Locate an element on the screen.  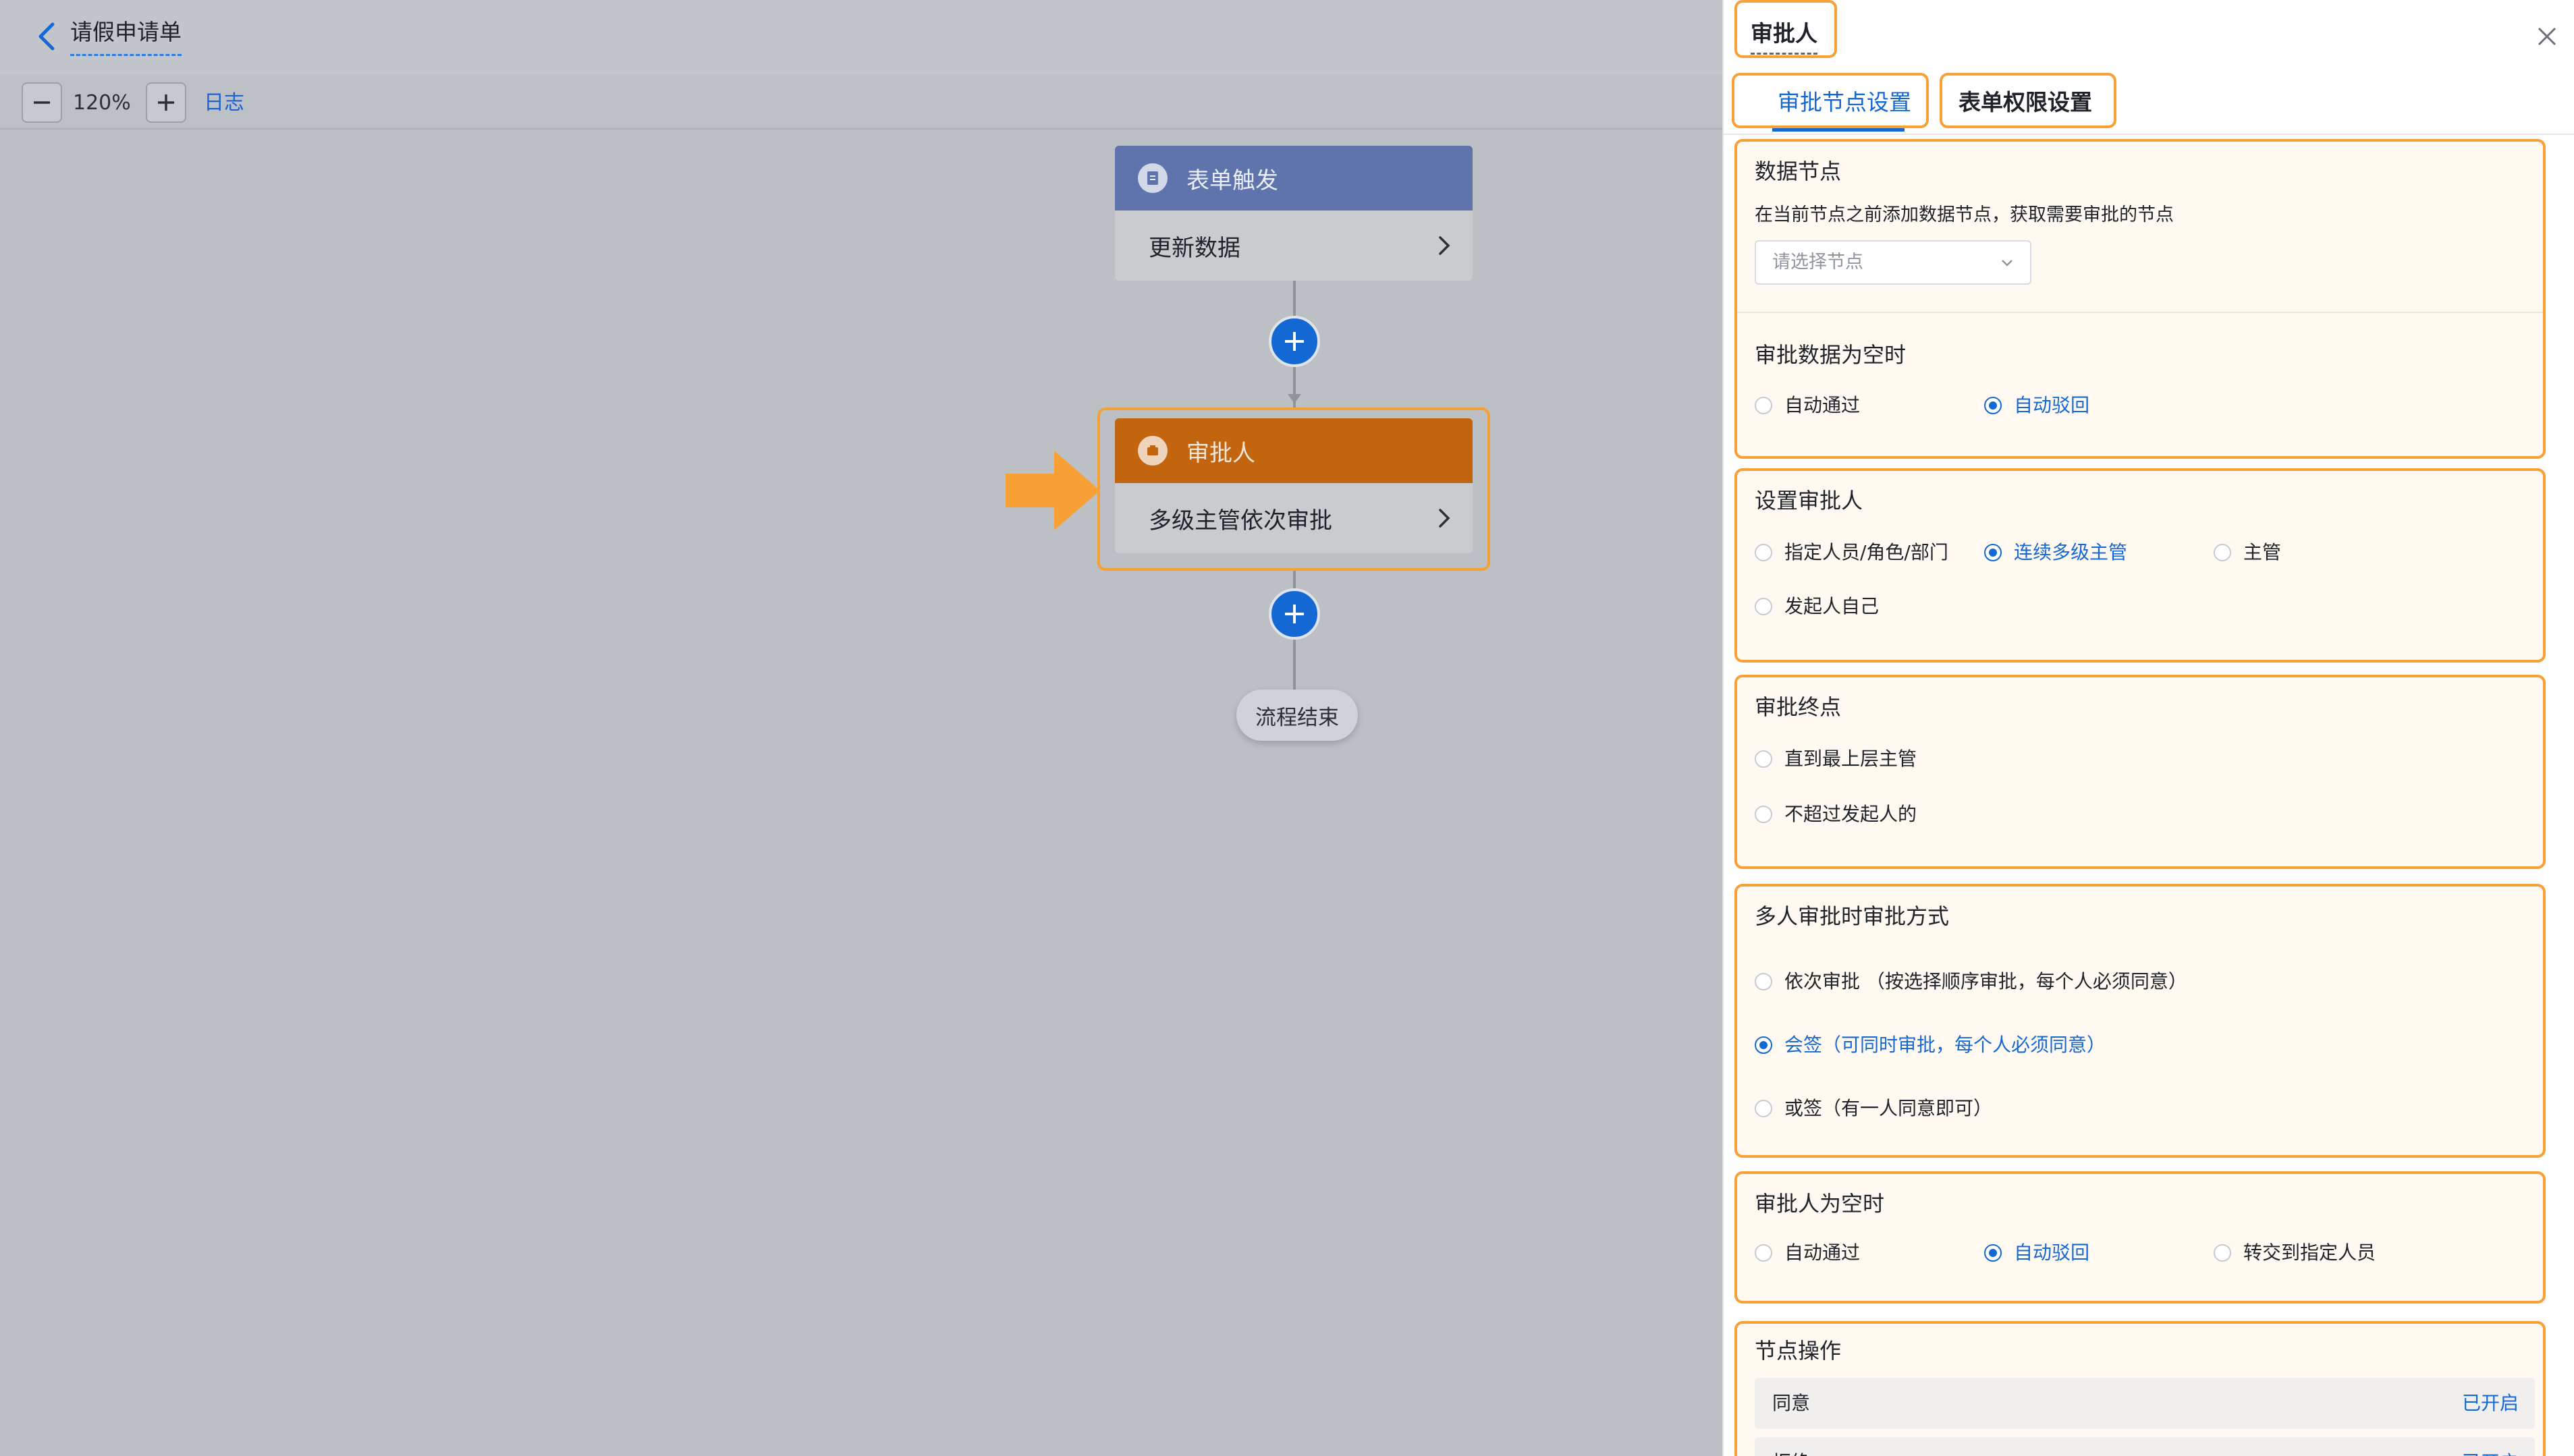
zoom-toolbar: 120% 日志 is located at coordinates (861, 102).